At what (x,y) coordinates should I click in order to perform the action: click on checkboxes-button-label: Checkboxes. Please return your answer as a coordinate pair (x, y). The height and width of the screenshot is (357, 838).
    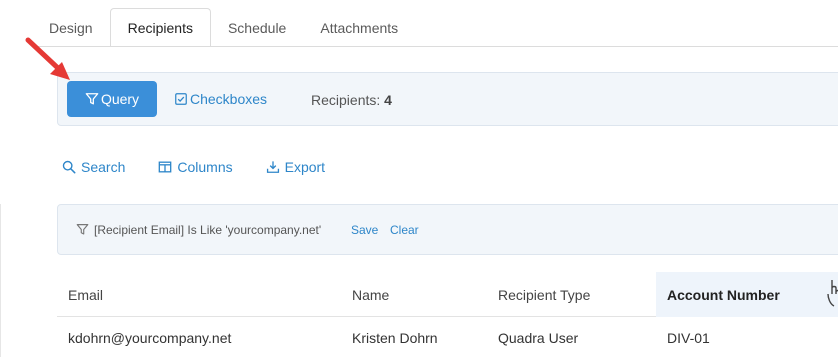
    Looking at the image, I should click on (229, 99).